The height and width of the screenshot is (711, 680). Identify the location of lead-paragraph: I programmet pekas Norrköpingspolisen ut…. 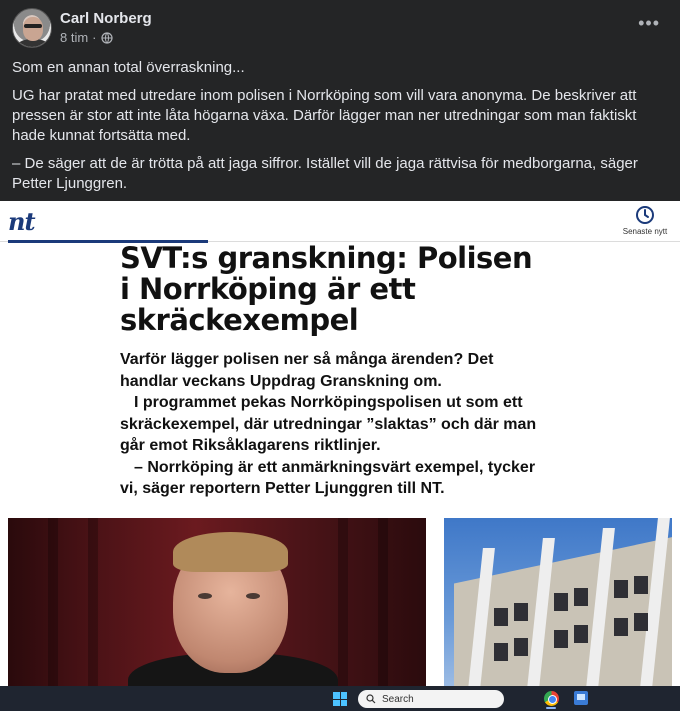
(328, 424).